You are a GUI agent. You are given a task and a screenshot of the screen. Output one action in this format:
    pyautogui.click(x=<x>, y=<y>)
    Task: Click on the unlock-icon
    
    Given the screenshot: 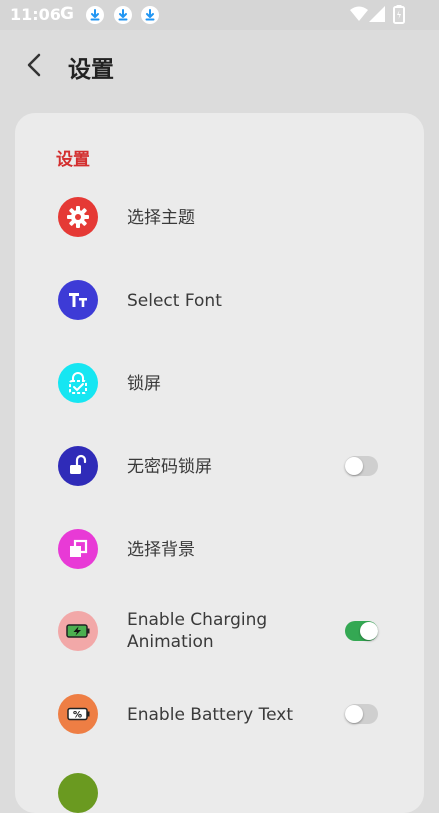 What is the action you would take?
    pyautogui.click(x=78, y=466)
    